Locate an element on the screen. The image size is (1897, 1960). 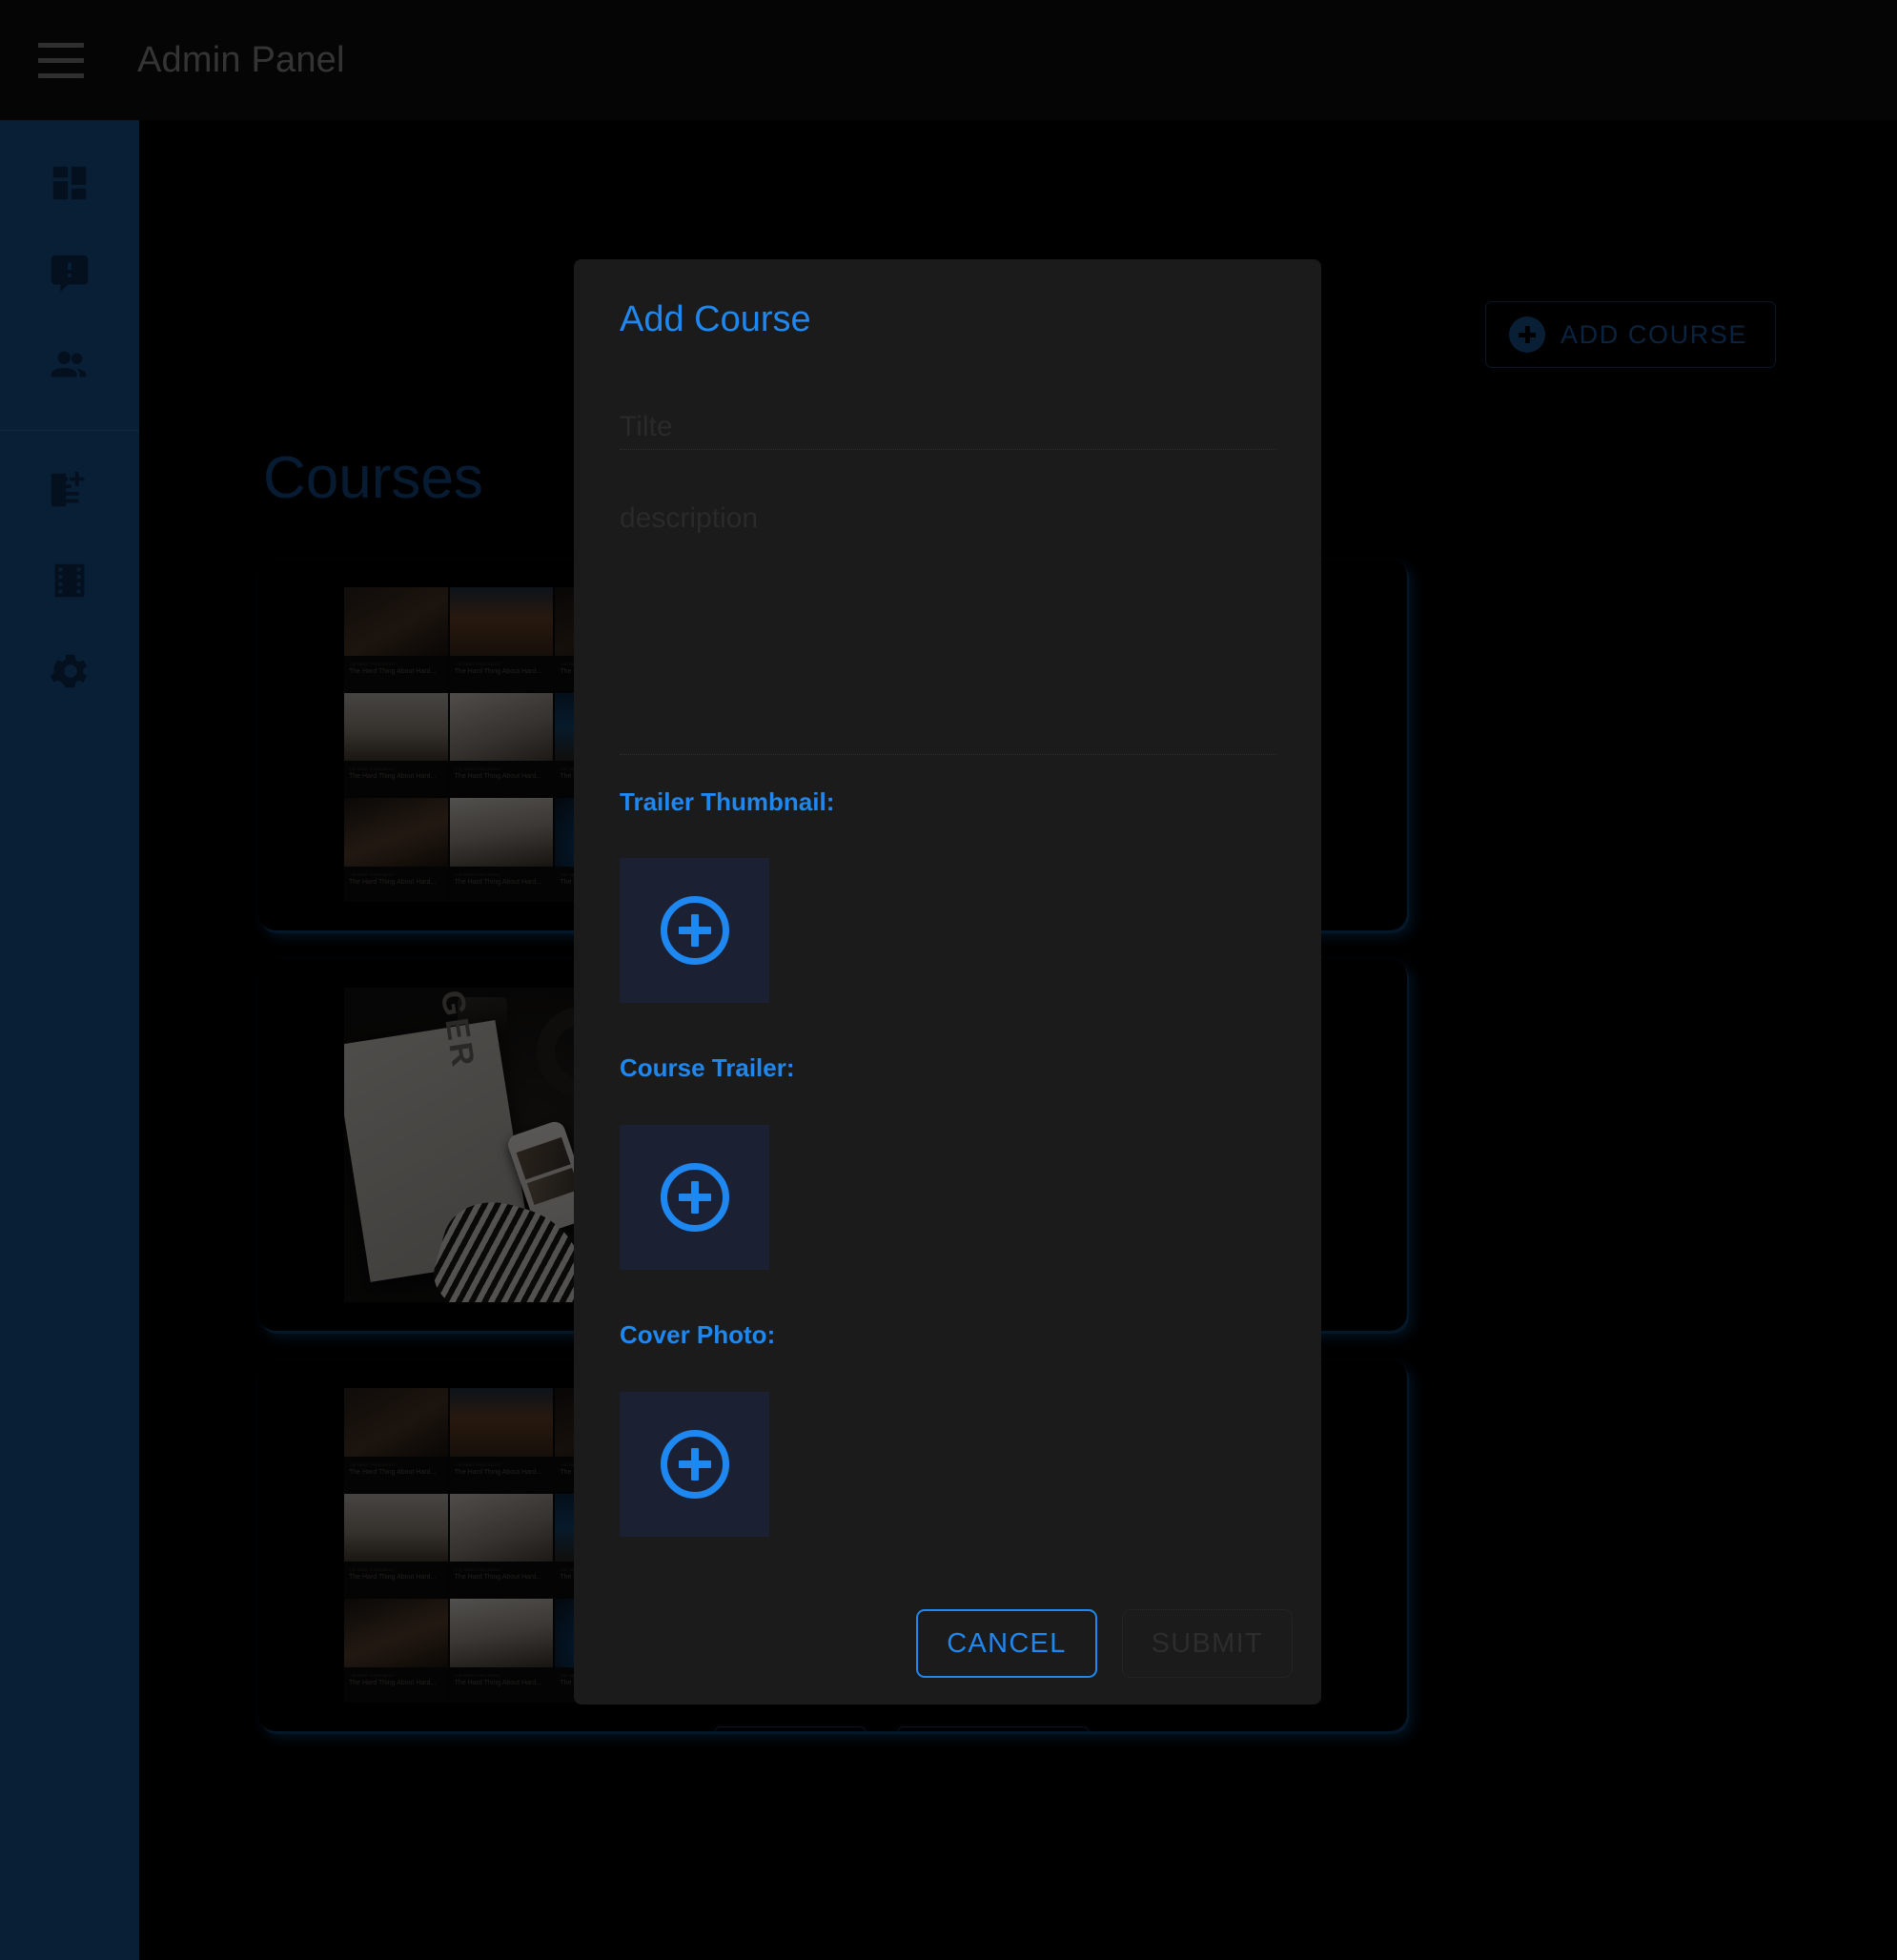
course-title-input: Tilte is located at coordinates (947, 425).